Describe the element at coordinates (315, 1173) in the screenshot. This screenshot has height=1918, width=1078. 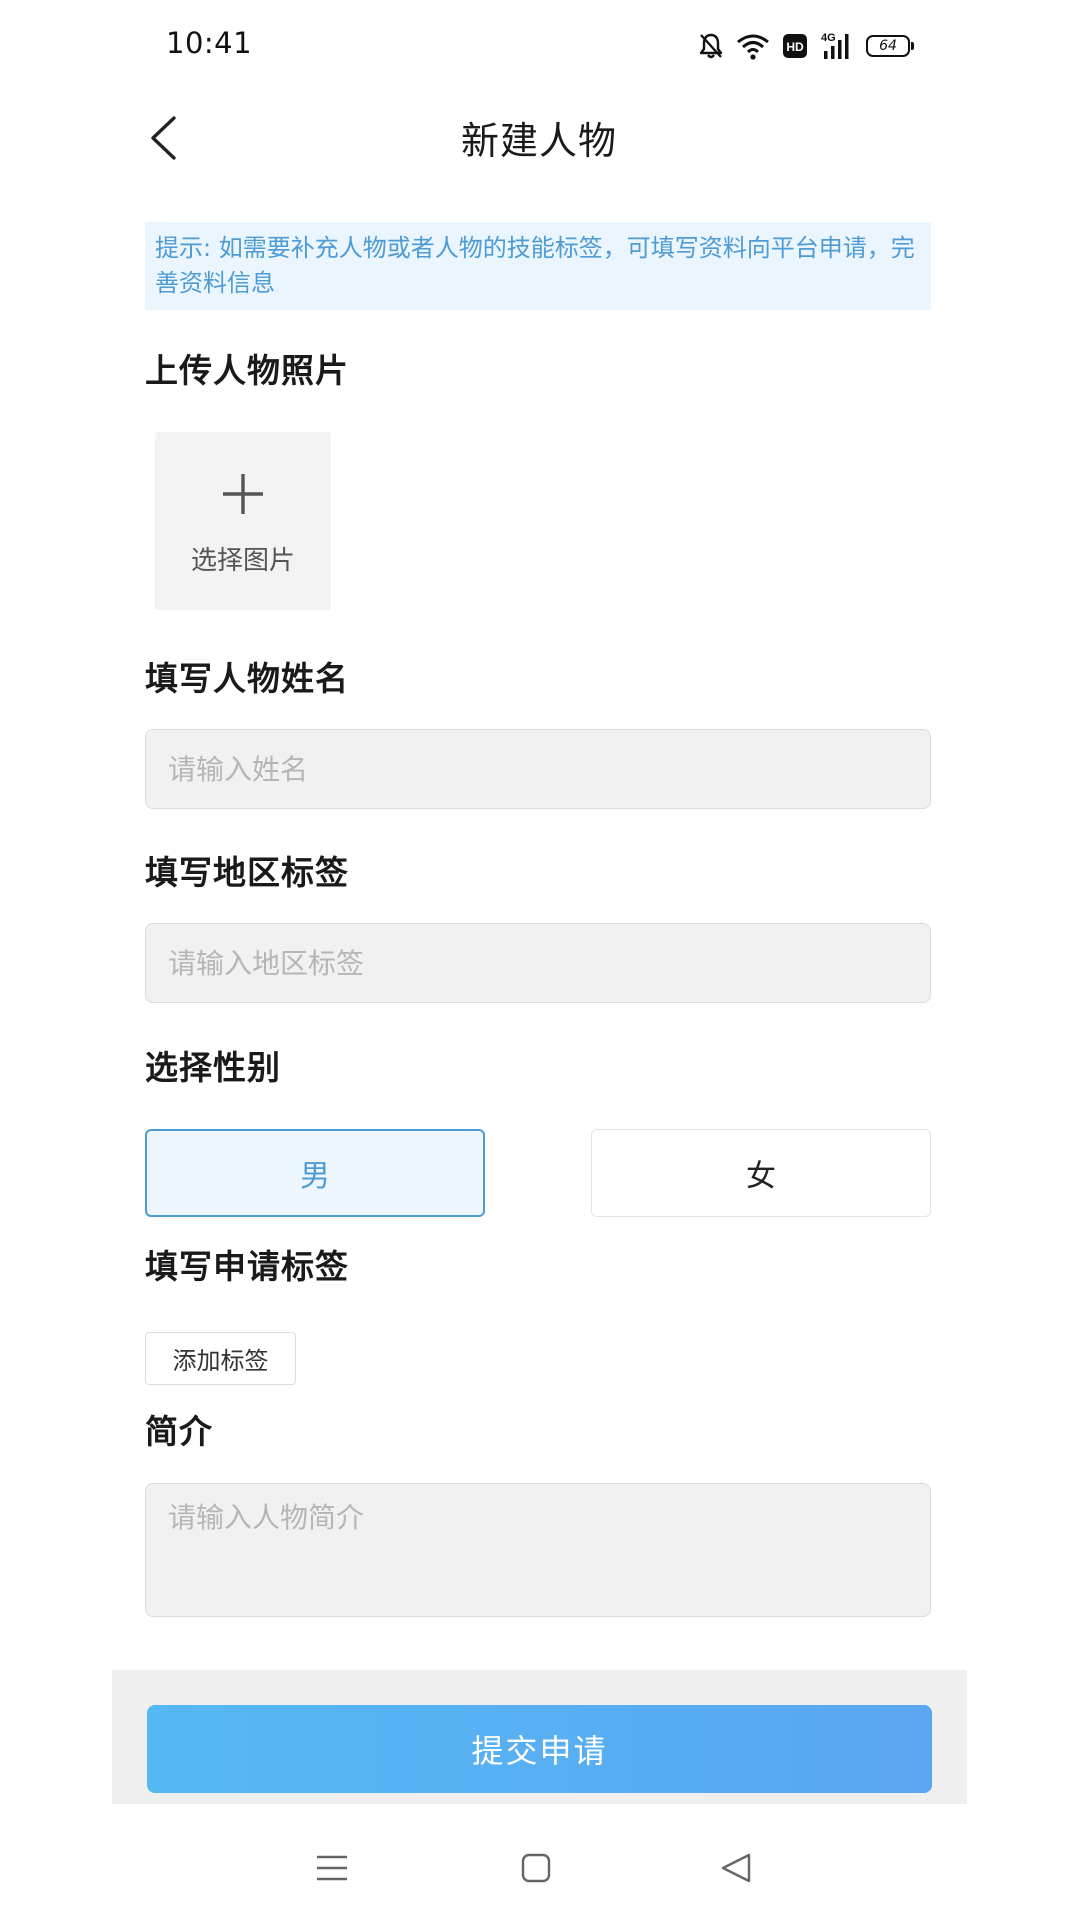
I see `gender-male-option: 男` at that location.